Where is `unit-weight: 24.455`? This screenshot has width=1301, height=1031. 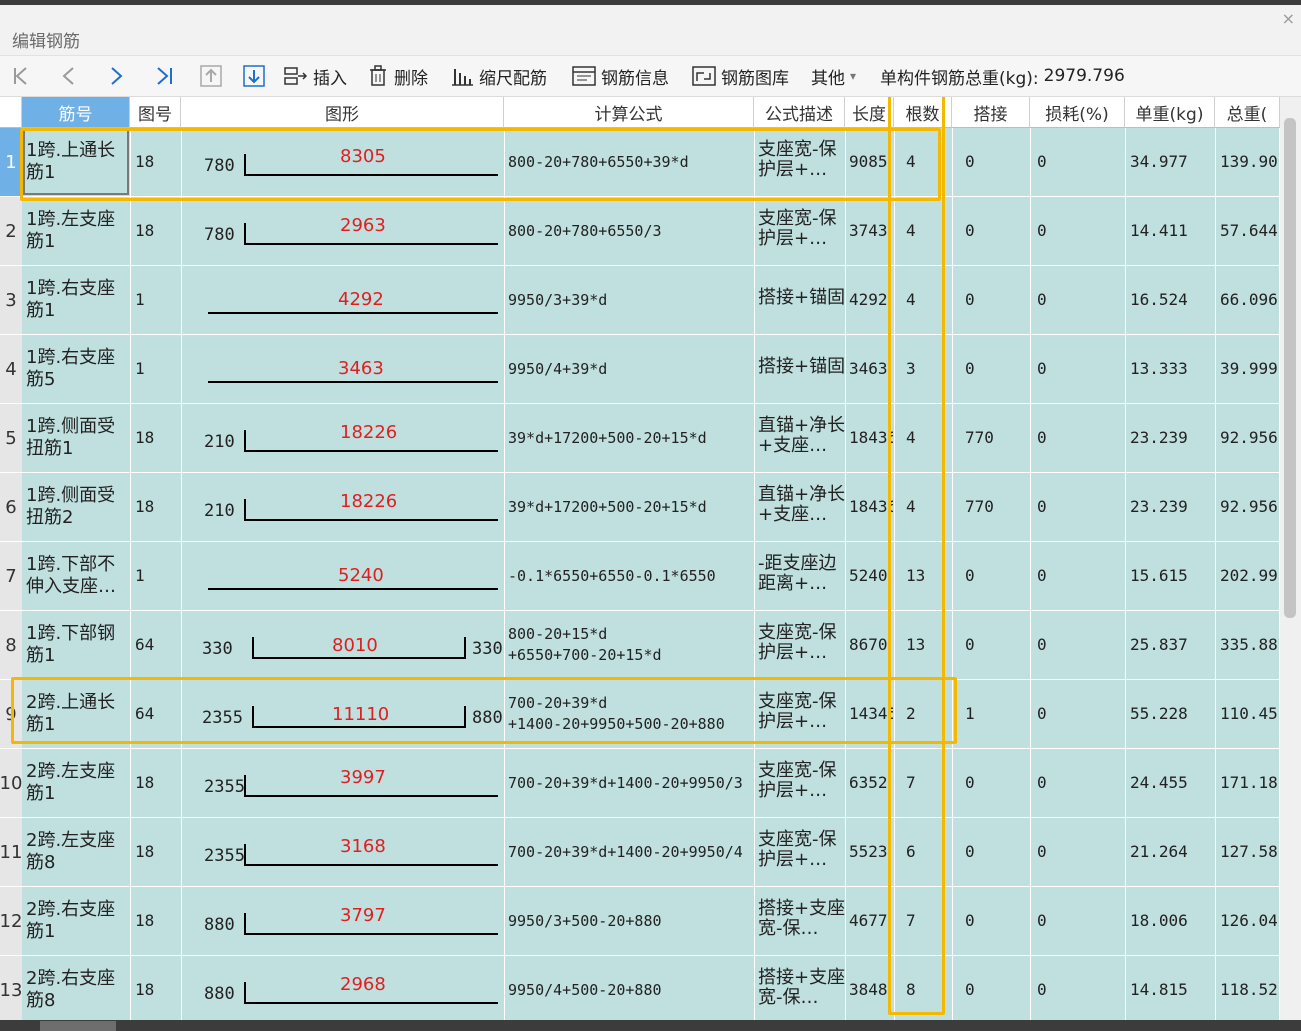 unit-weight: 24.455 is located at coordinates (1159, 782).